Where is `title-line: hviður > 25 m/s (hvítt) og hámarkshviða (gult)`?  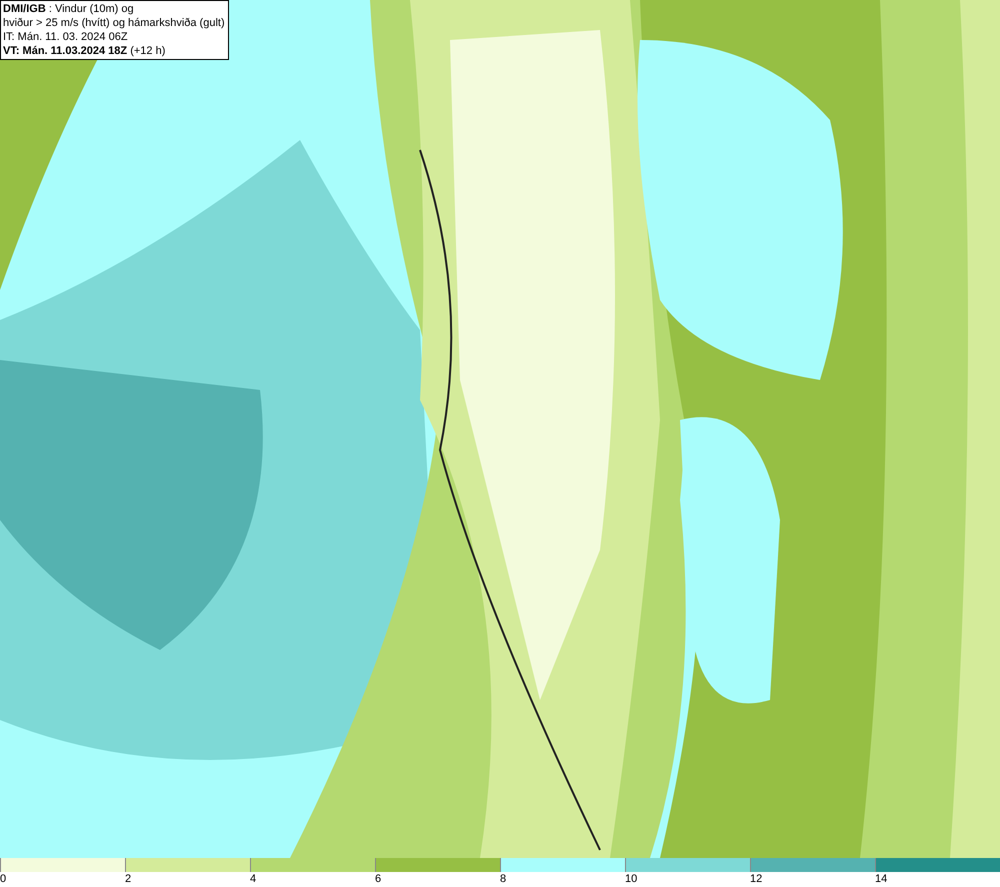 title-line: hviður > 25 m/s (hvítt) og hámarkshviða (gult) is located at coordinates (114, 23).